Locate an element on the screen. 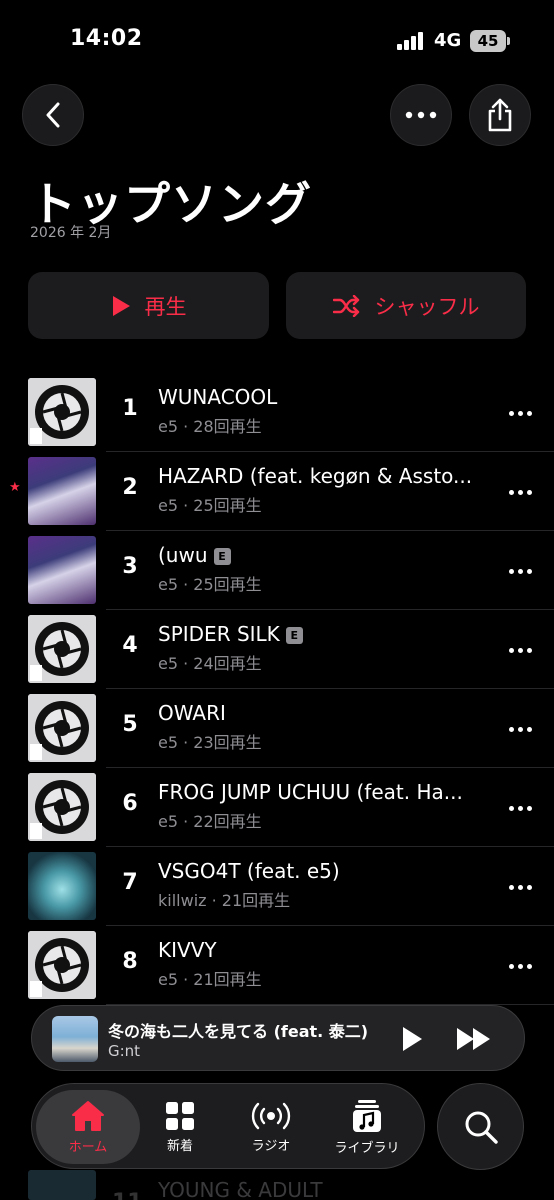 The width and height of the screenshot is (554, 1200). share-button is located at coordinates (500, 115).